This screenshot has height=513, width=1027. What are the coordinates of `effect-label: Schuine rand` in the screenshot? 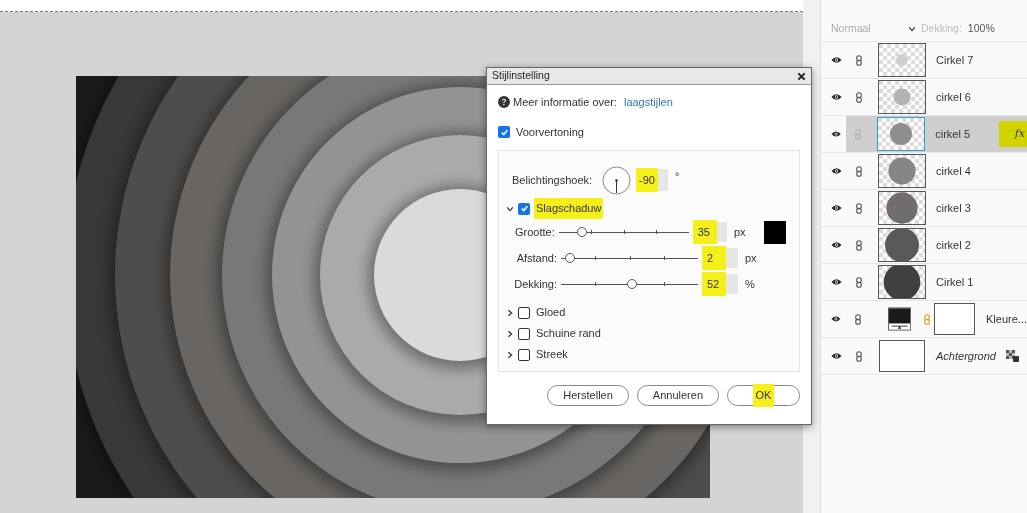 It's located at (568, 333).